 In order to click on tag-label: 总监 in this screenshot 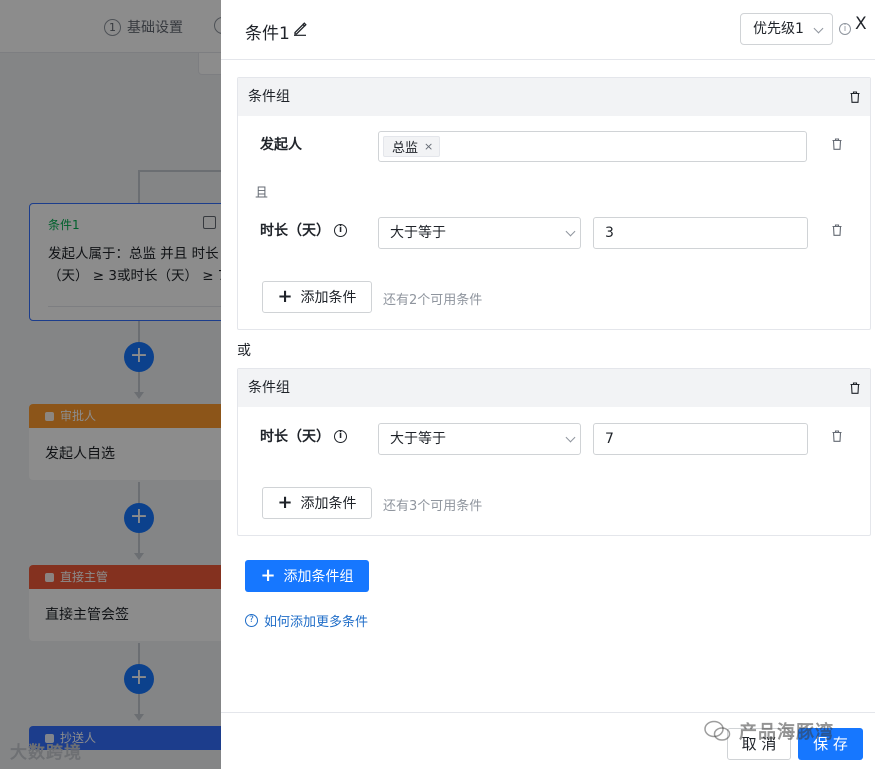, I will do `click(405, 148)`.